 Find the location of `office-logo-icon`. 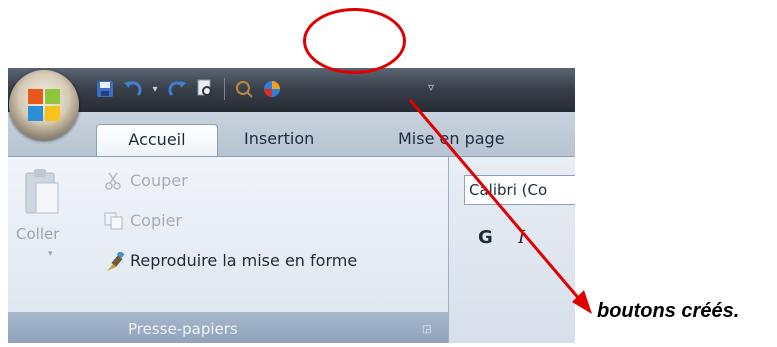

office-logo-icon is located at coordinates (44, 105).